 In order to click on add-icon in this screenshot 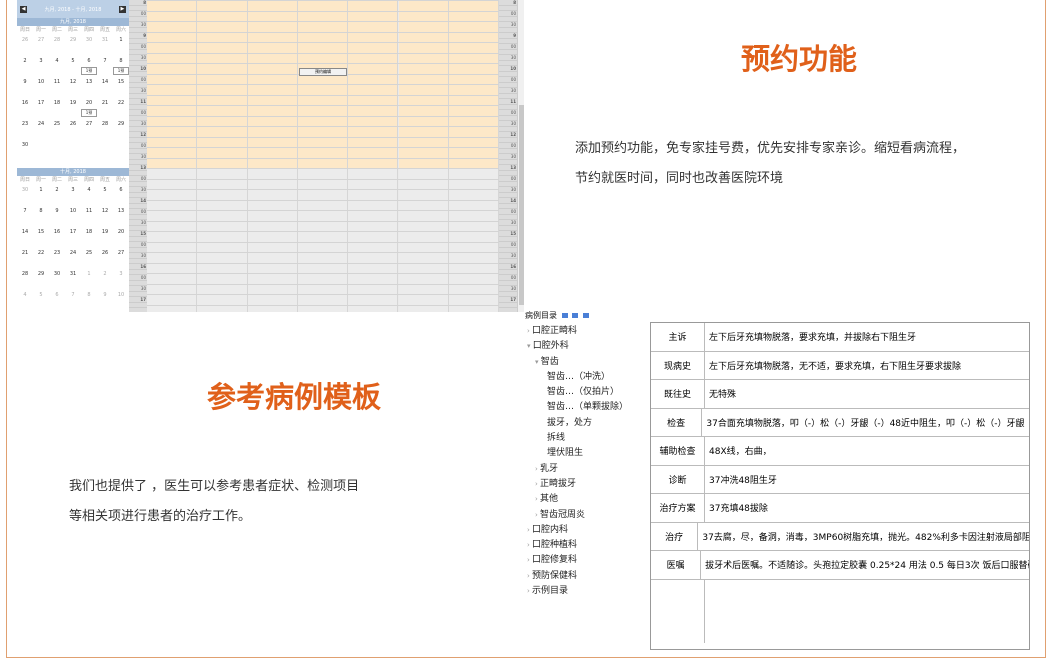, I will do `click(585, 315)`.